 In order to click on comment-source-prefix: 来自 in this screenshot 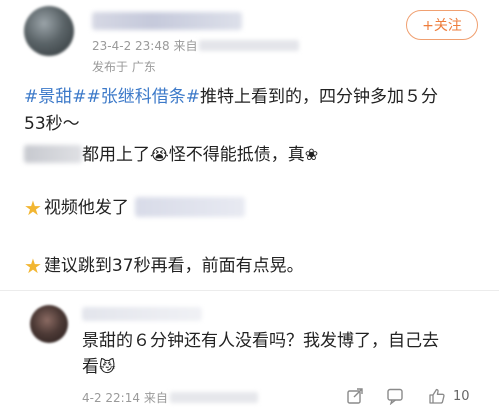, I will do `click(155, 398)`.